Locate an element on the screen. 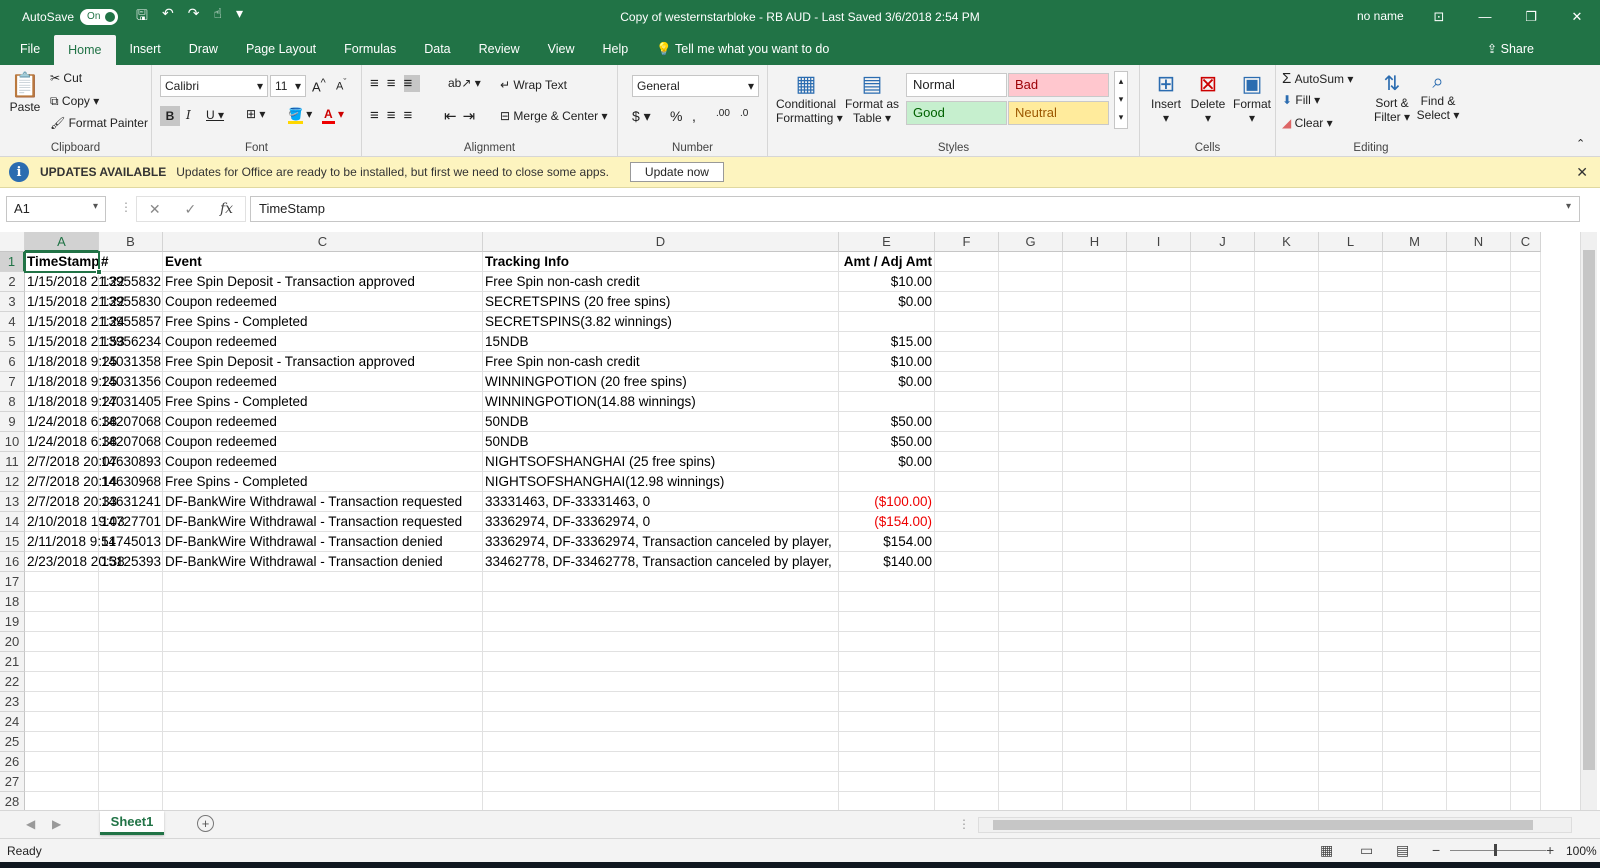  autosum-button: Σ AutoSum ▾ is located at coordinates (1317, 78).